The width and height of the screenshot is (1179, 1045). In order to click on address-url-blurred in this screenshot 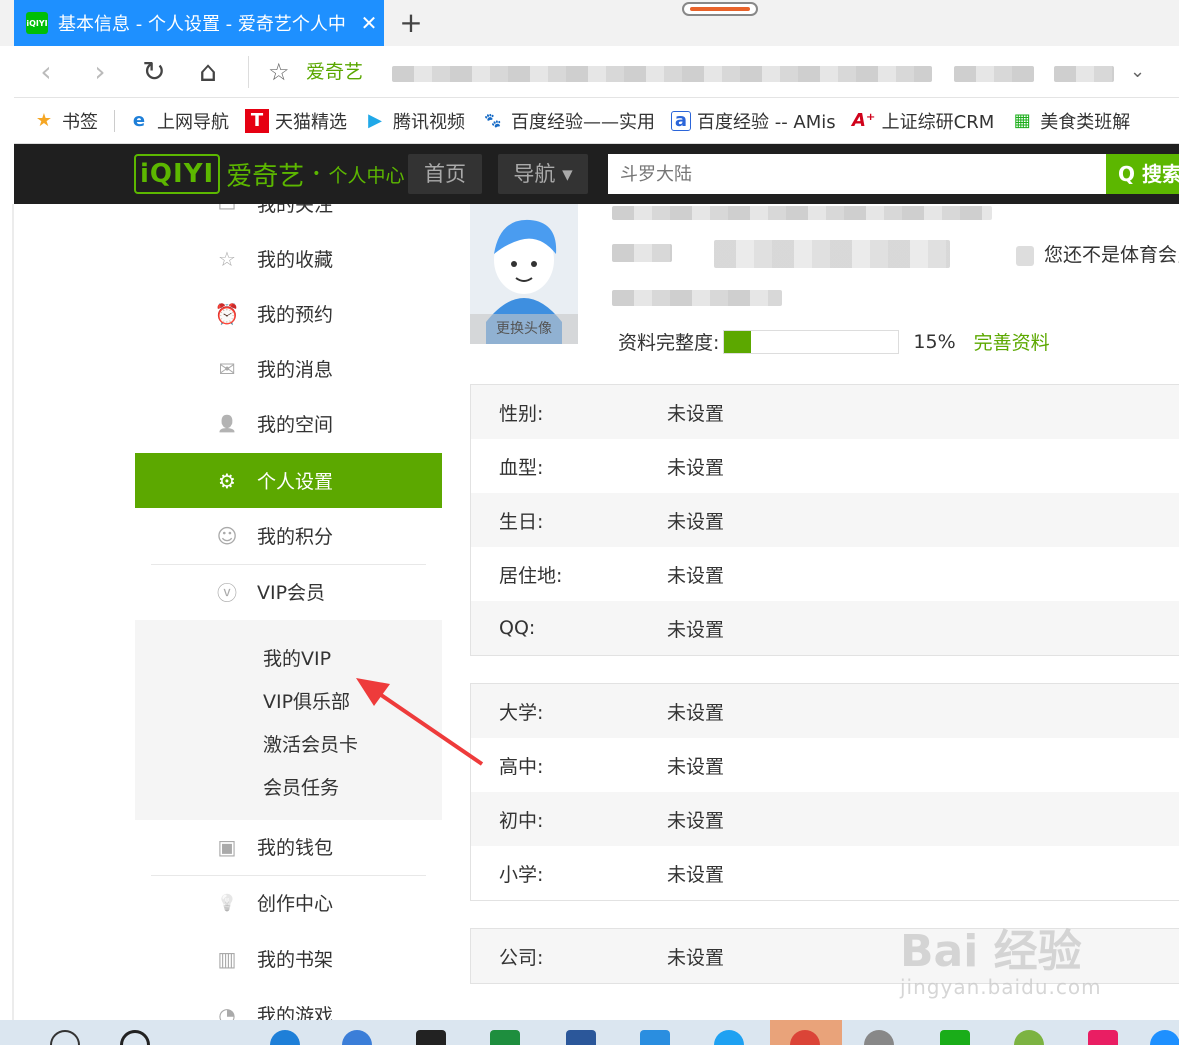, I will do `click(662, 74)`.